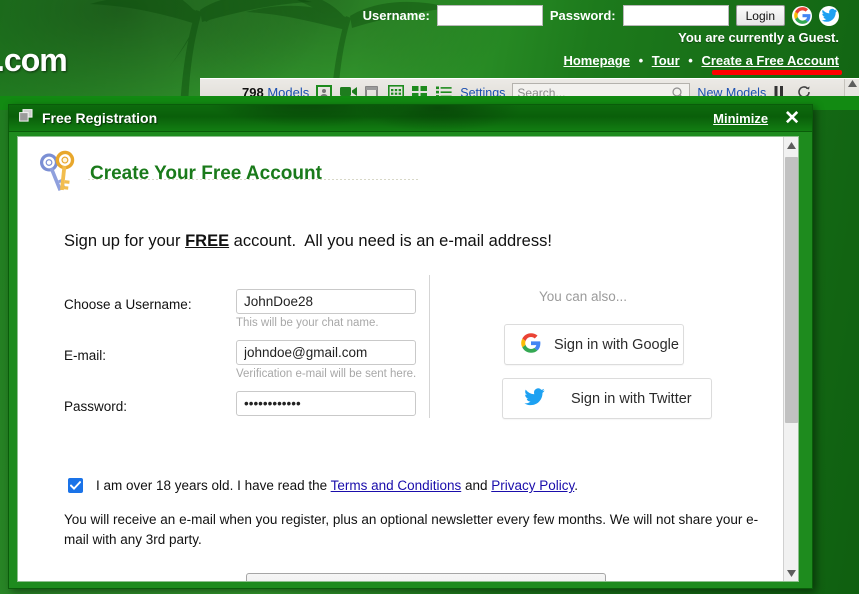 This screenshot has width=859, height=594. Describe the element at coordinates (326, 403) in the screenshot. I see `password-field` at that location.